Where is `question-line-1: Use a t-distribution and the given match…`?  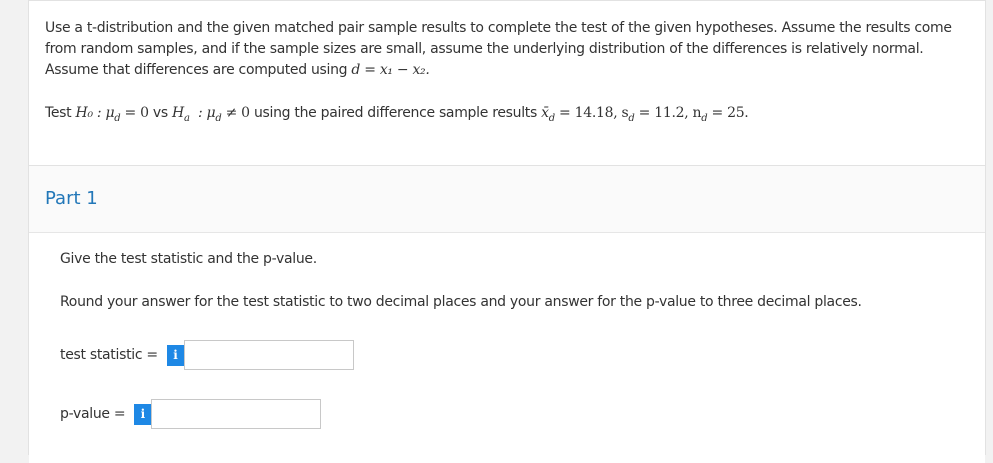 question-line-1: Use a t-distribution and the given match… is located at coordinates (498, 28).